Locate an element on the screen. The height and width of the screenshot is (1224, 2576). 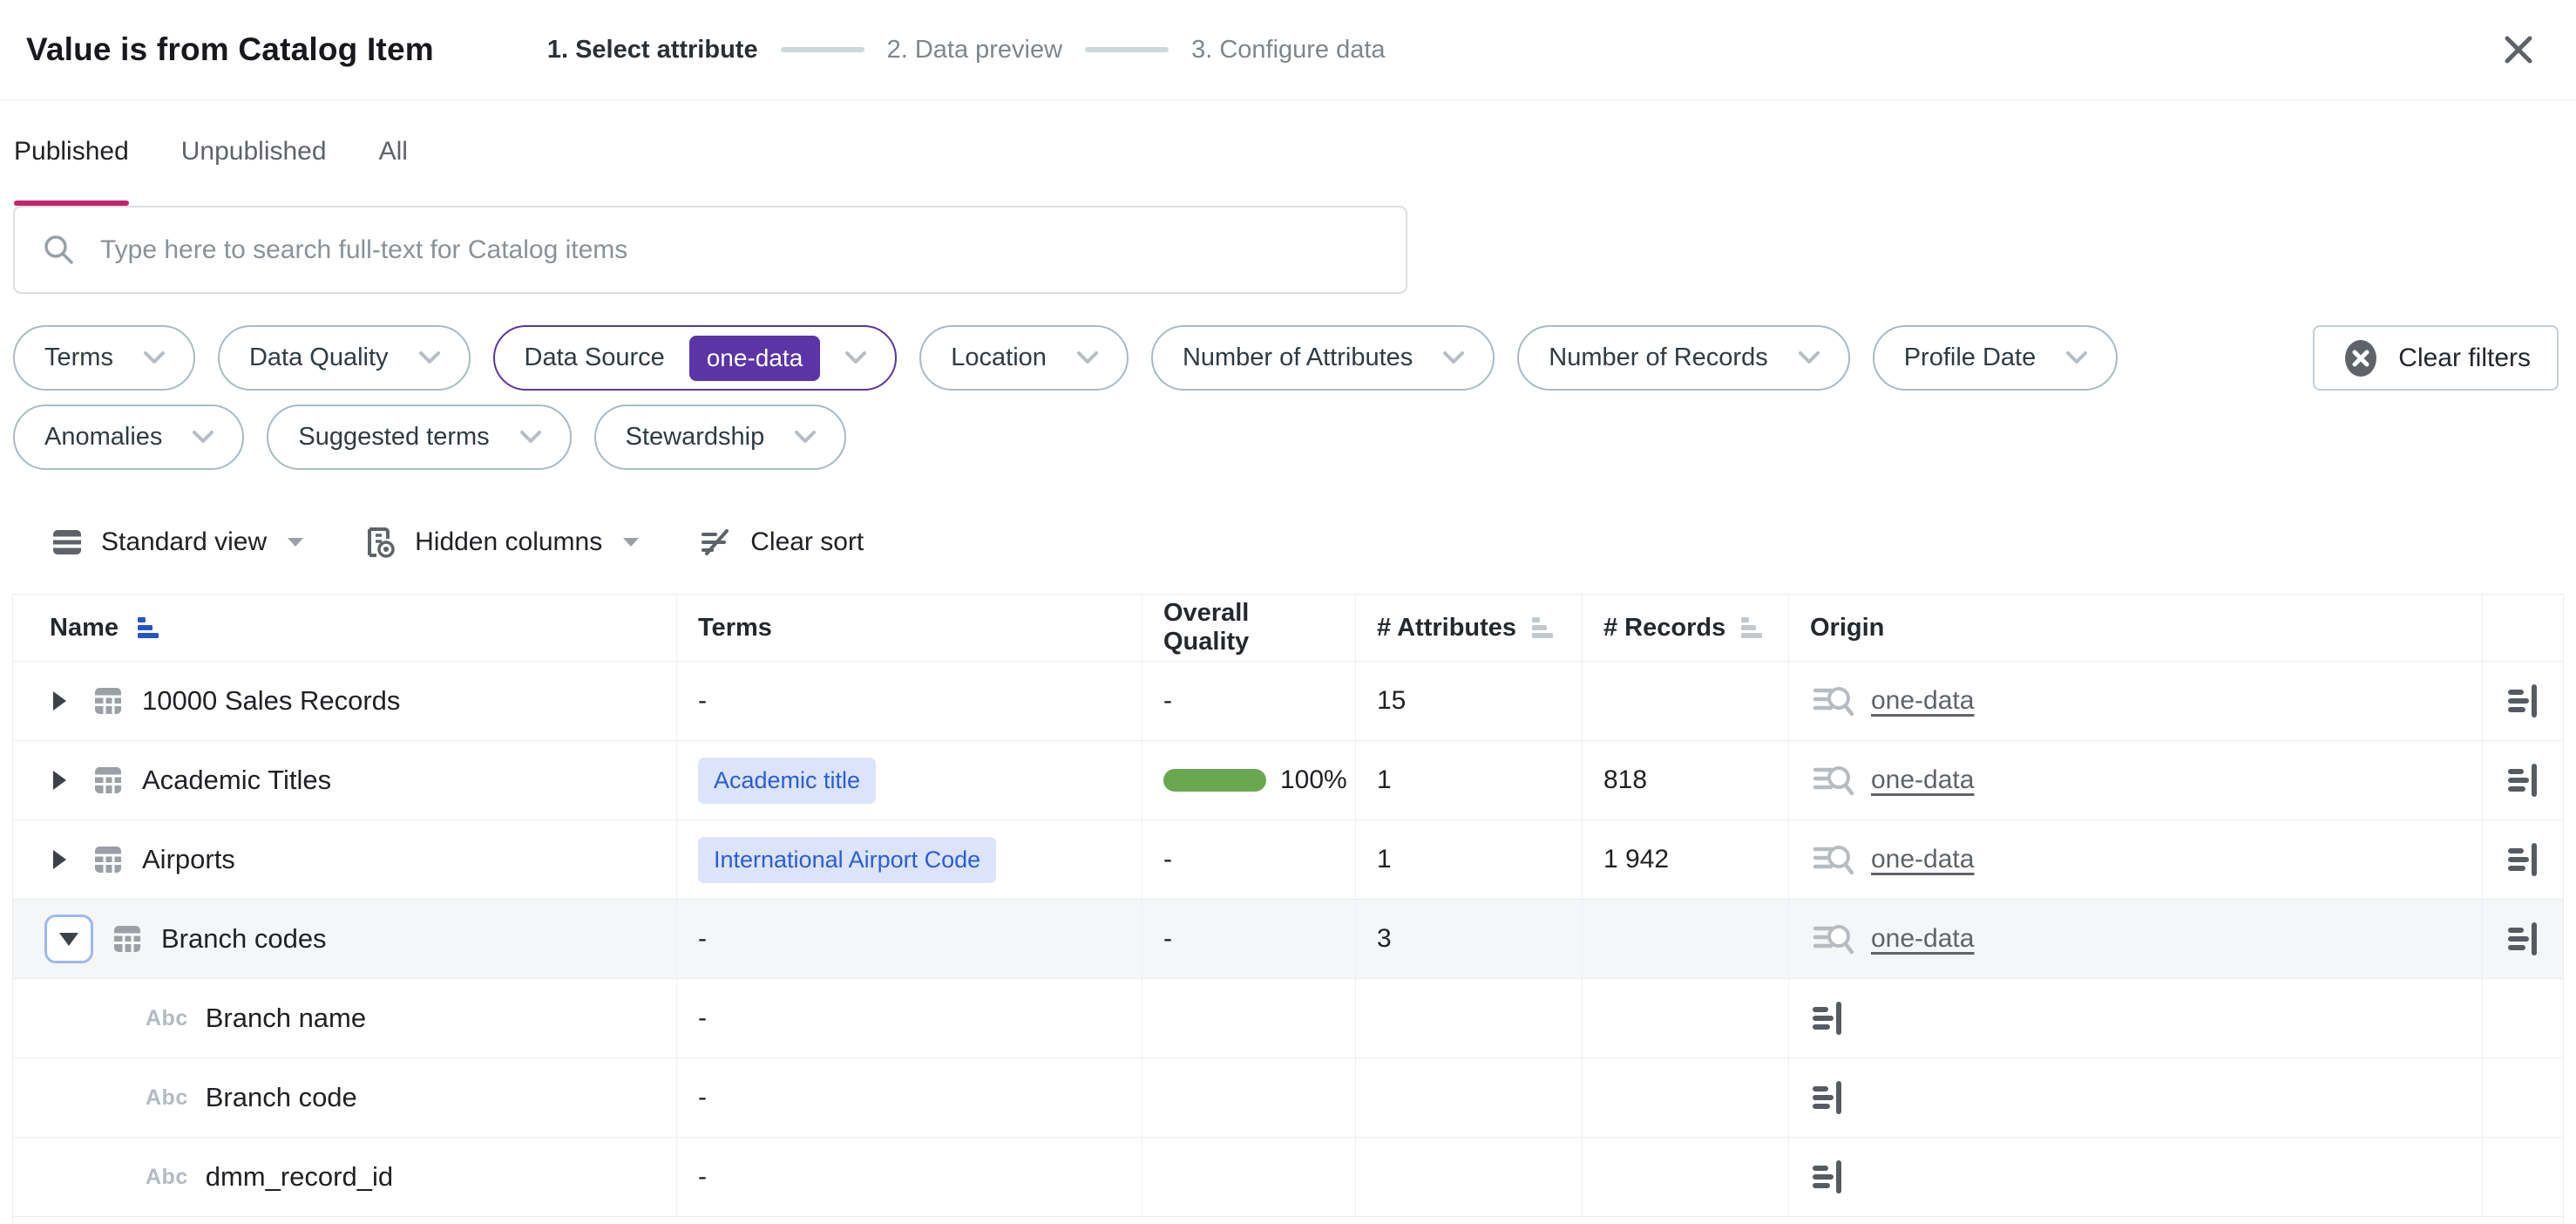
search-bar is located at coordinates (710, 250).